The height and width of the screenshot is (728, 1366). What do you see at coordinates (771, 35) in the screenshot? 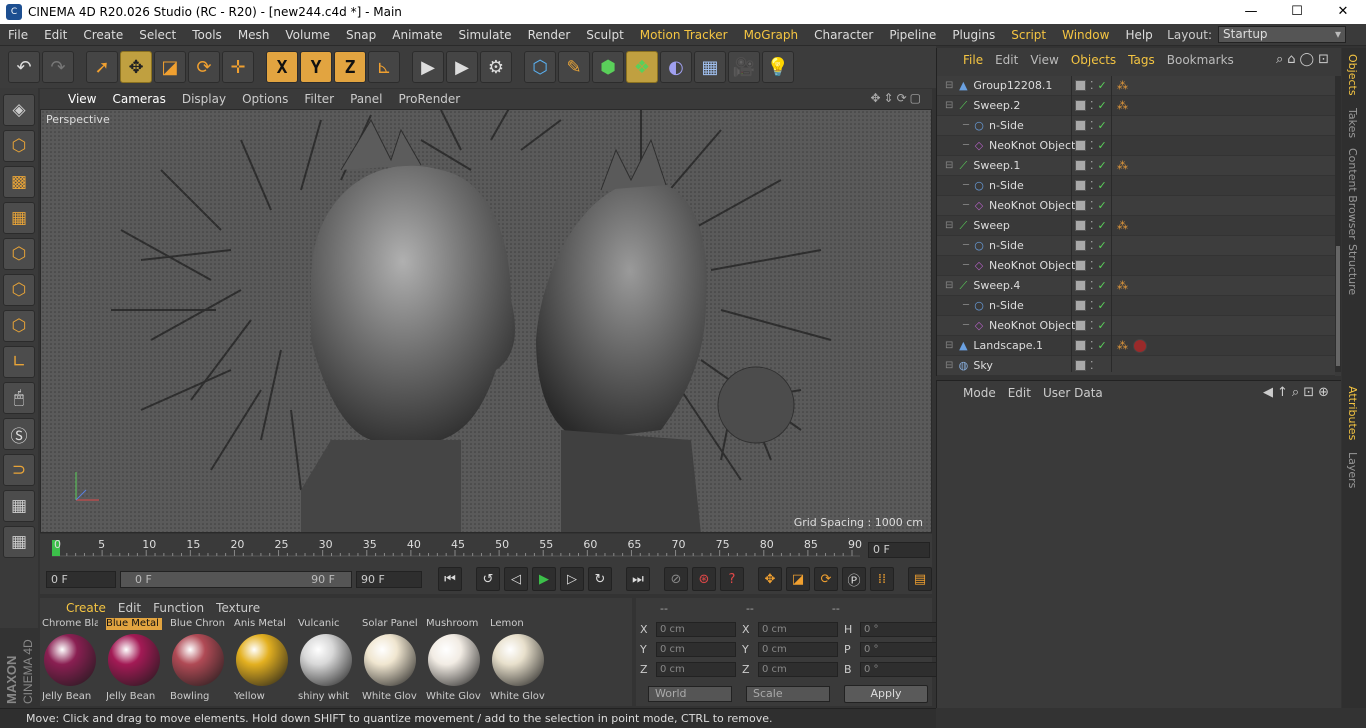
I see `menu-mograph: MoGraph` at bounding box center [771, 35].